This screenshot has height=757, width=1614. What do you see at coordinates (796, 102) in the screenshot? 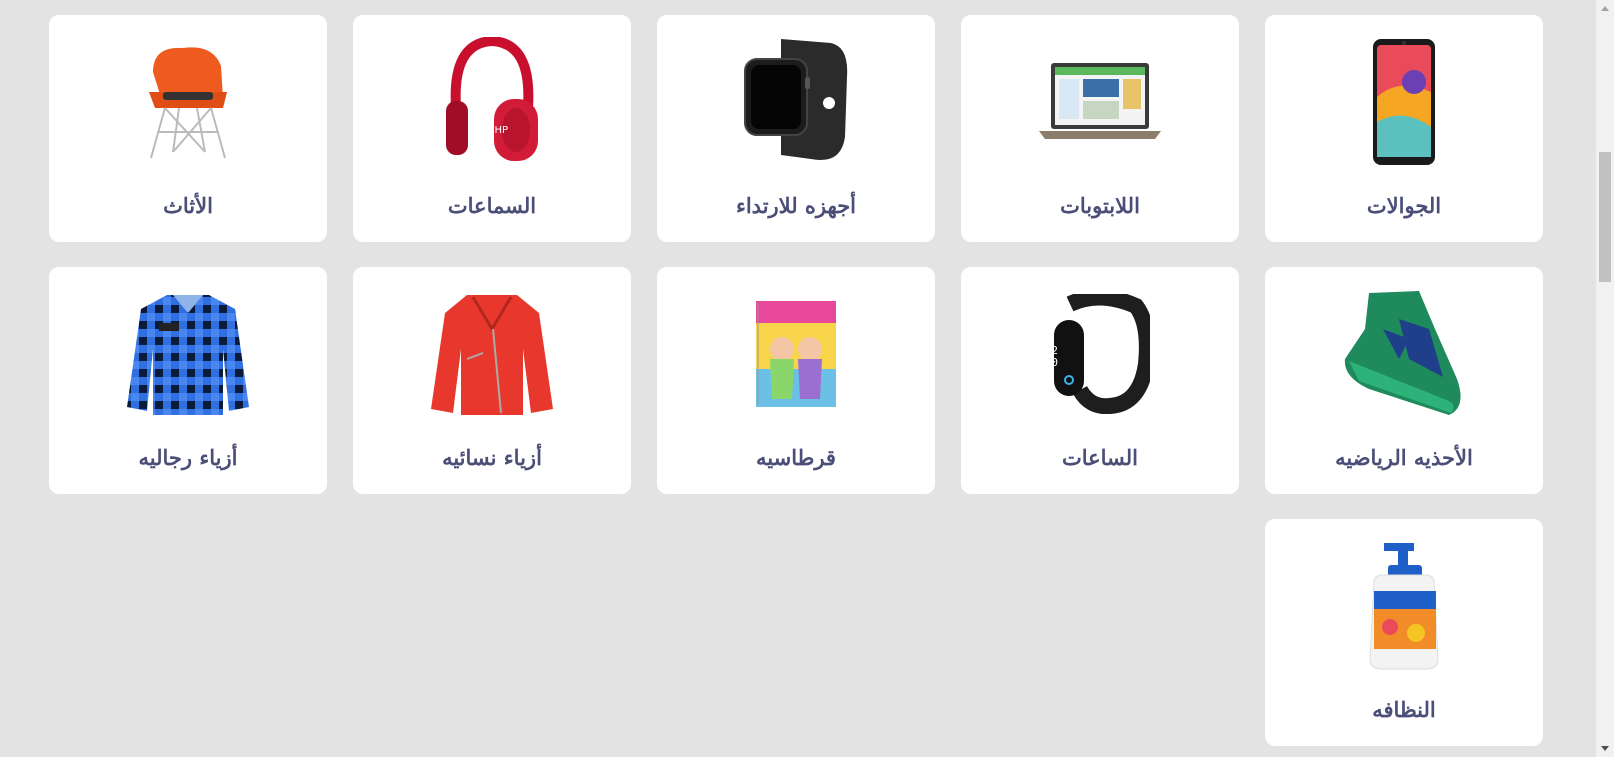
I see `smartwatch-icon` at bounding box center [796, 102].